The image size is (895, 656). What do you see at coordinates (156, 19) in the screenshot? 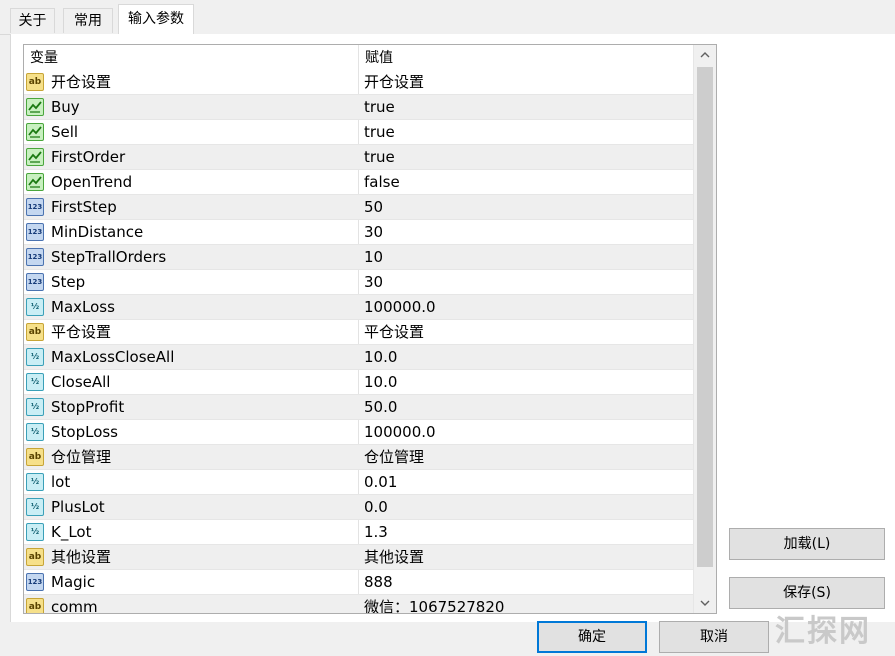
I see `tab-input-parameters: 输入参数` at bounding box center [156, 19].